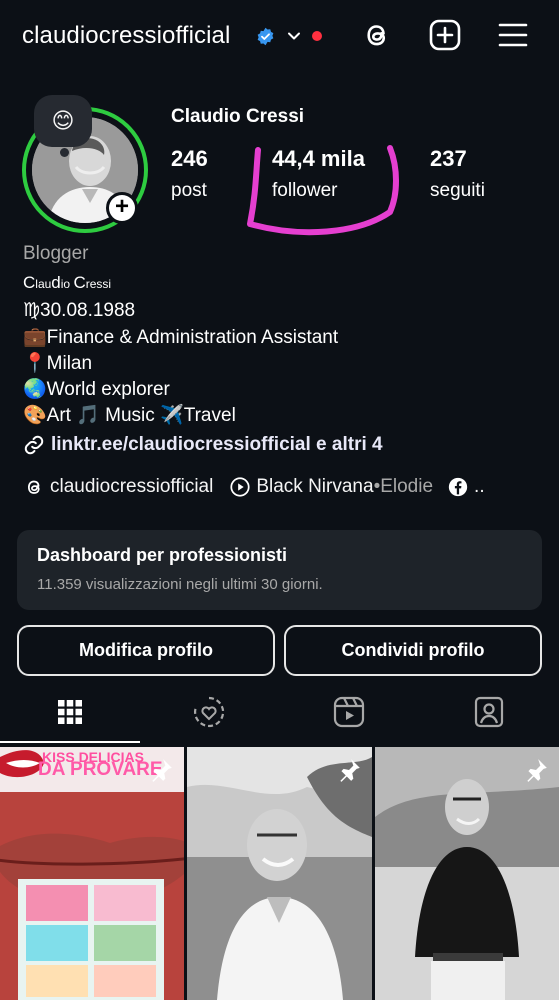 This screenshot has width=559, height=1000. What do you see at coordinates (189, 174) in the screenshot?
I see `posts-stat: 246 post` at bounding box center [189, 174].